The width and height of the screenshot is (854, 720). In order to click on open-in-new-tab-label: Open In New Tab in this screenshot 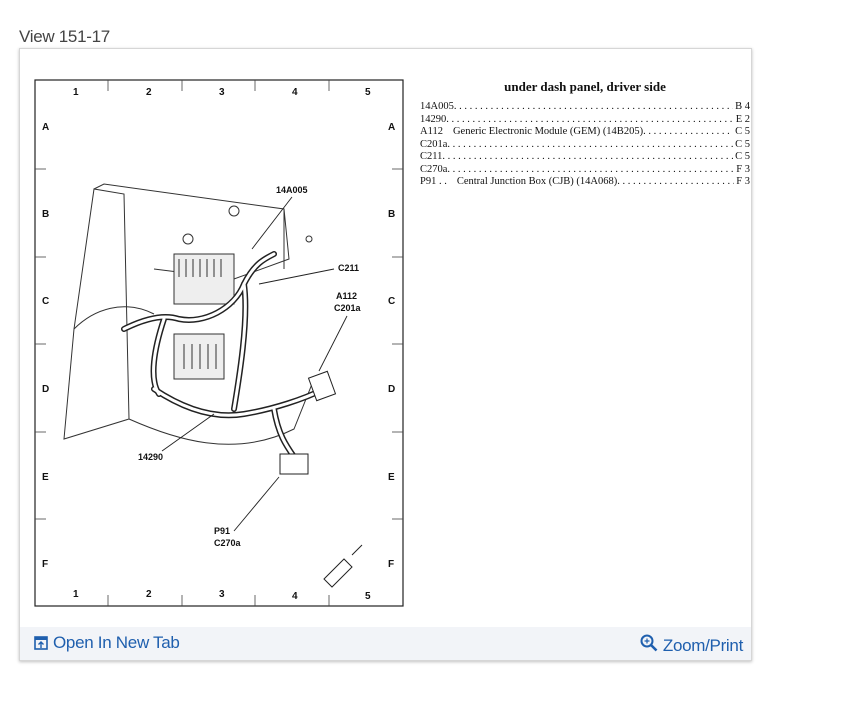, I will do `click(116, 642)`.